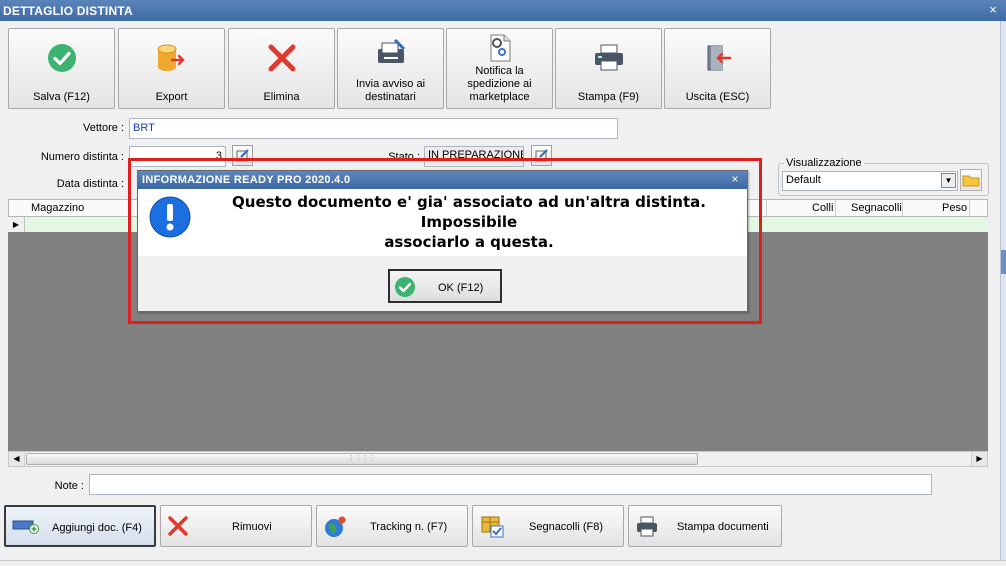 This screenshot has height=566, width=1006. I want to click on tracking-label: Tracking n. (F7), so click(409, 527).